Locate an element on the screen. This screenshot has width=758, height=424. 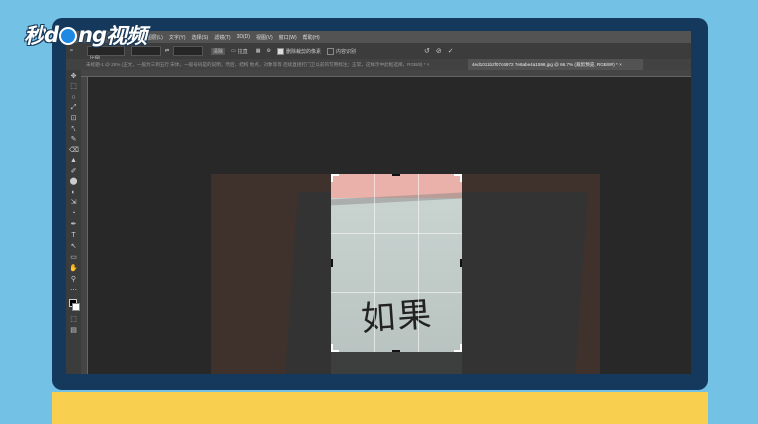
dodge-tool-icon: ◔ is located at coordinates (73, 213).